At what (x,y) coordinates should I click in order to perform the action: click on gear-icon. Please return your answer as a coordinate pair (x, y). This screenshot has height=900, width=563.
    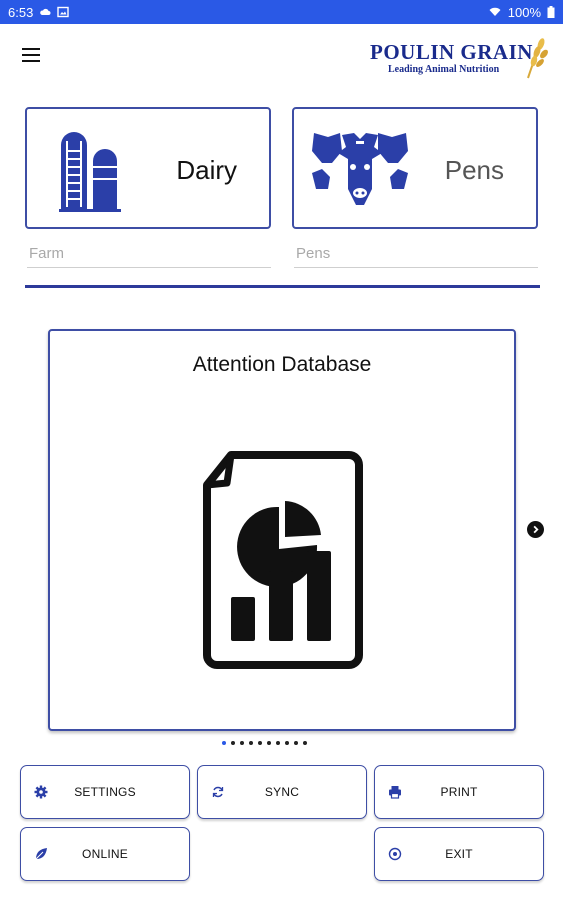
    Looking at the image, I should click on (41, 792).